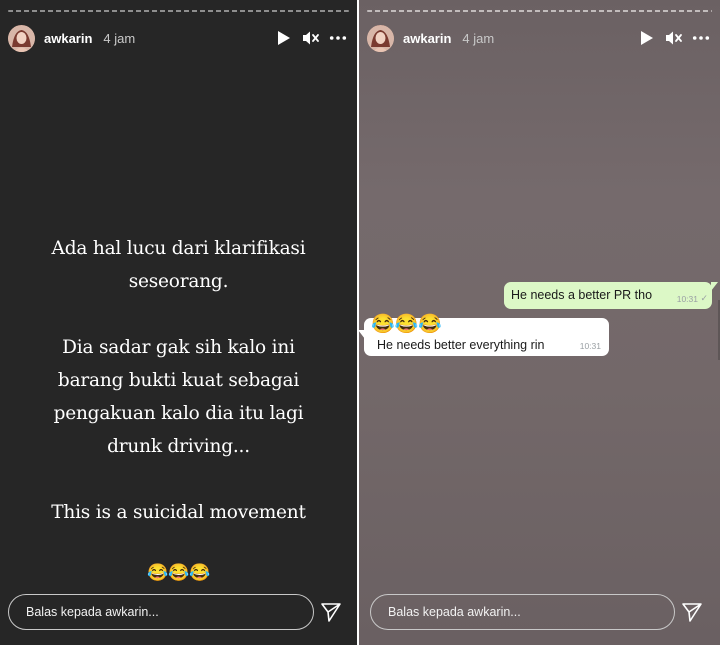 The image size is (720, 645). What do you see at coordinates (461, 345) in the screenshot?
I see `message-text: He needs better everything rin` at bounding box center [461, 345].